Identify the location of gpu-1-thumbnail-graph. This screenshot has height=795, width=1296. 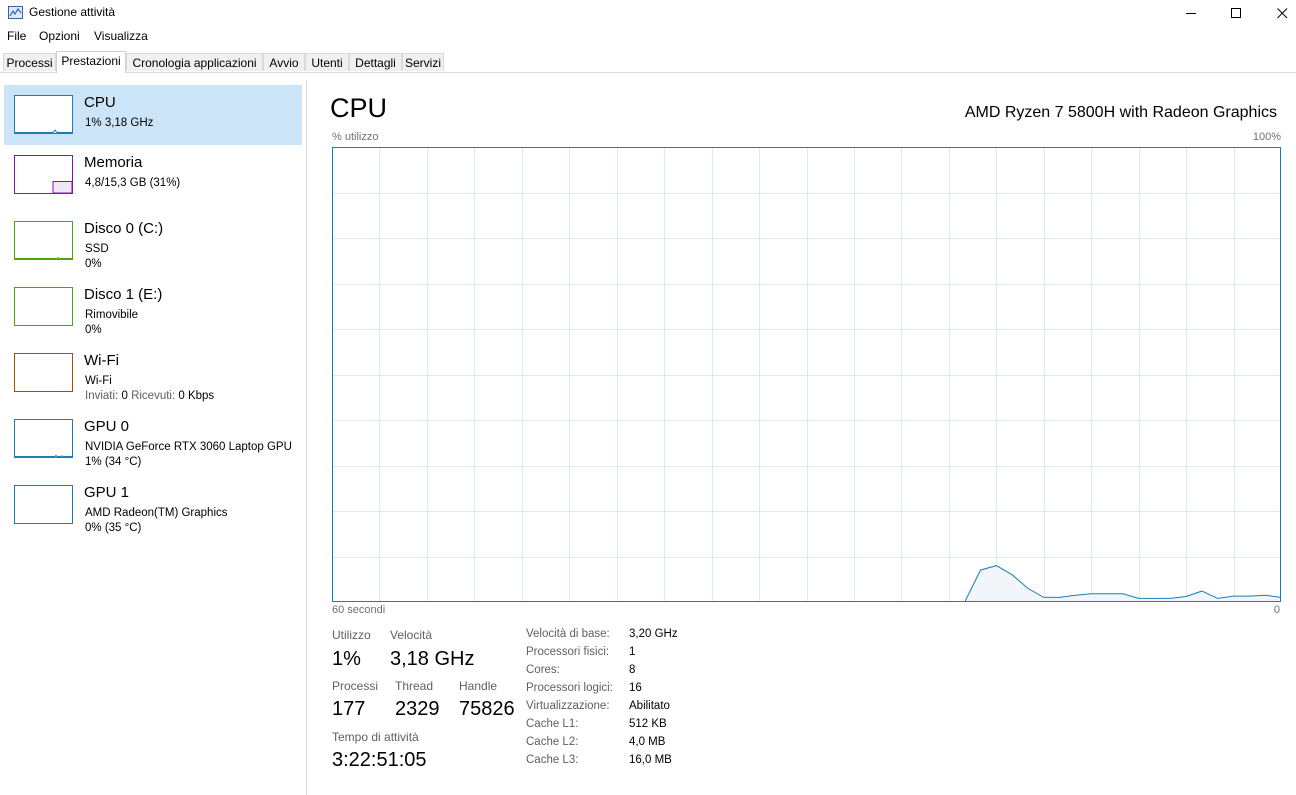
(43, 504).